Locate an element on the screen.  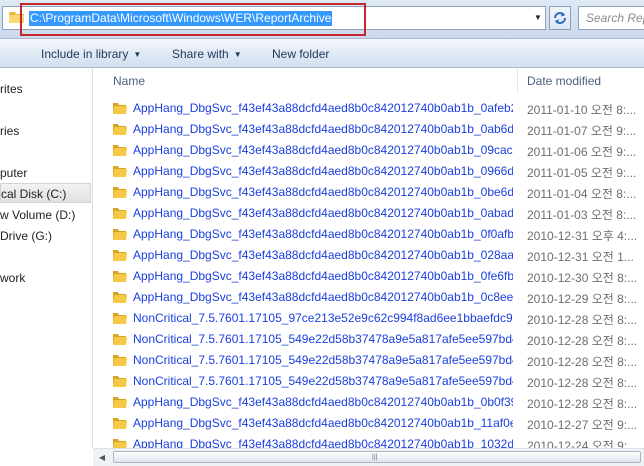
new-folder-label: New folder is located at coordinates (301, 54).